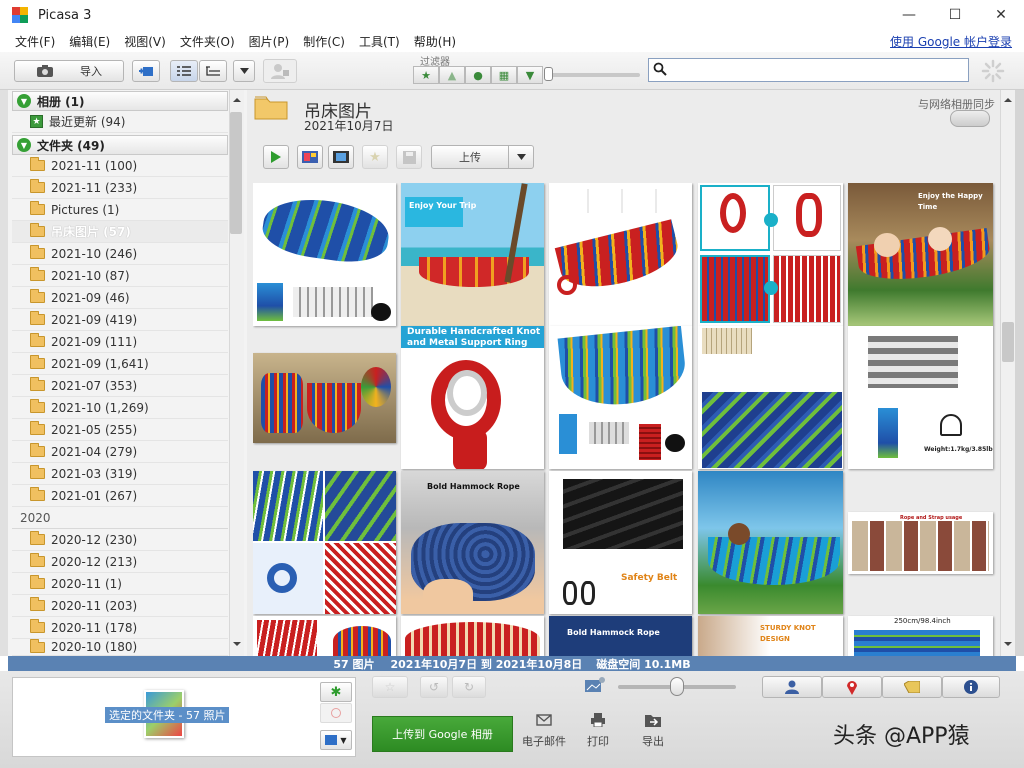 Image resolution: width=1024 pixels, height=768 pixels. What do you see at coordinates (435, 41) in the screenshot?
I see `menu-help: 帮助(H)` at bounding box center [435, 41].